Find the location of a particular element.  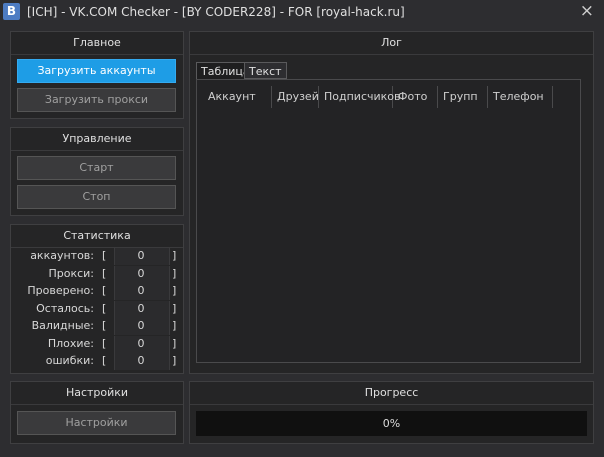

stat-label: Валидные: is located at coordinates (62, 325).